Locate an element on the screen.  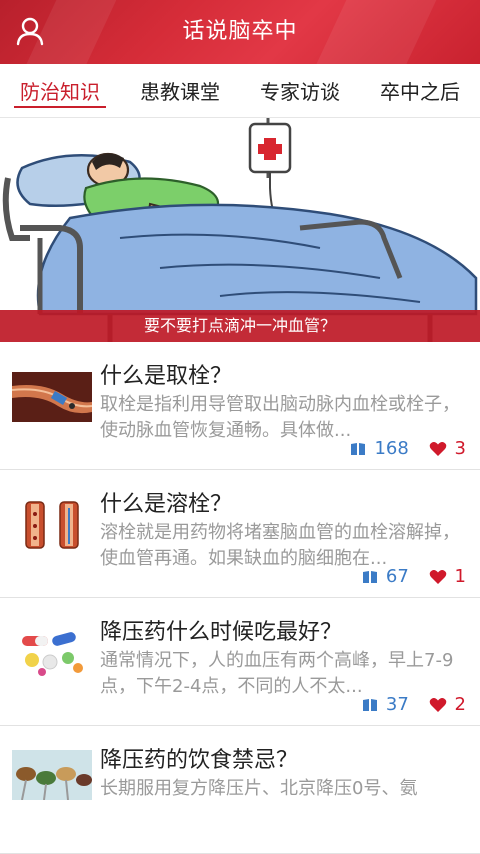
read-count: 168 is located at coordinates (379, 448).